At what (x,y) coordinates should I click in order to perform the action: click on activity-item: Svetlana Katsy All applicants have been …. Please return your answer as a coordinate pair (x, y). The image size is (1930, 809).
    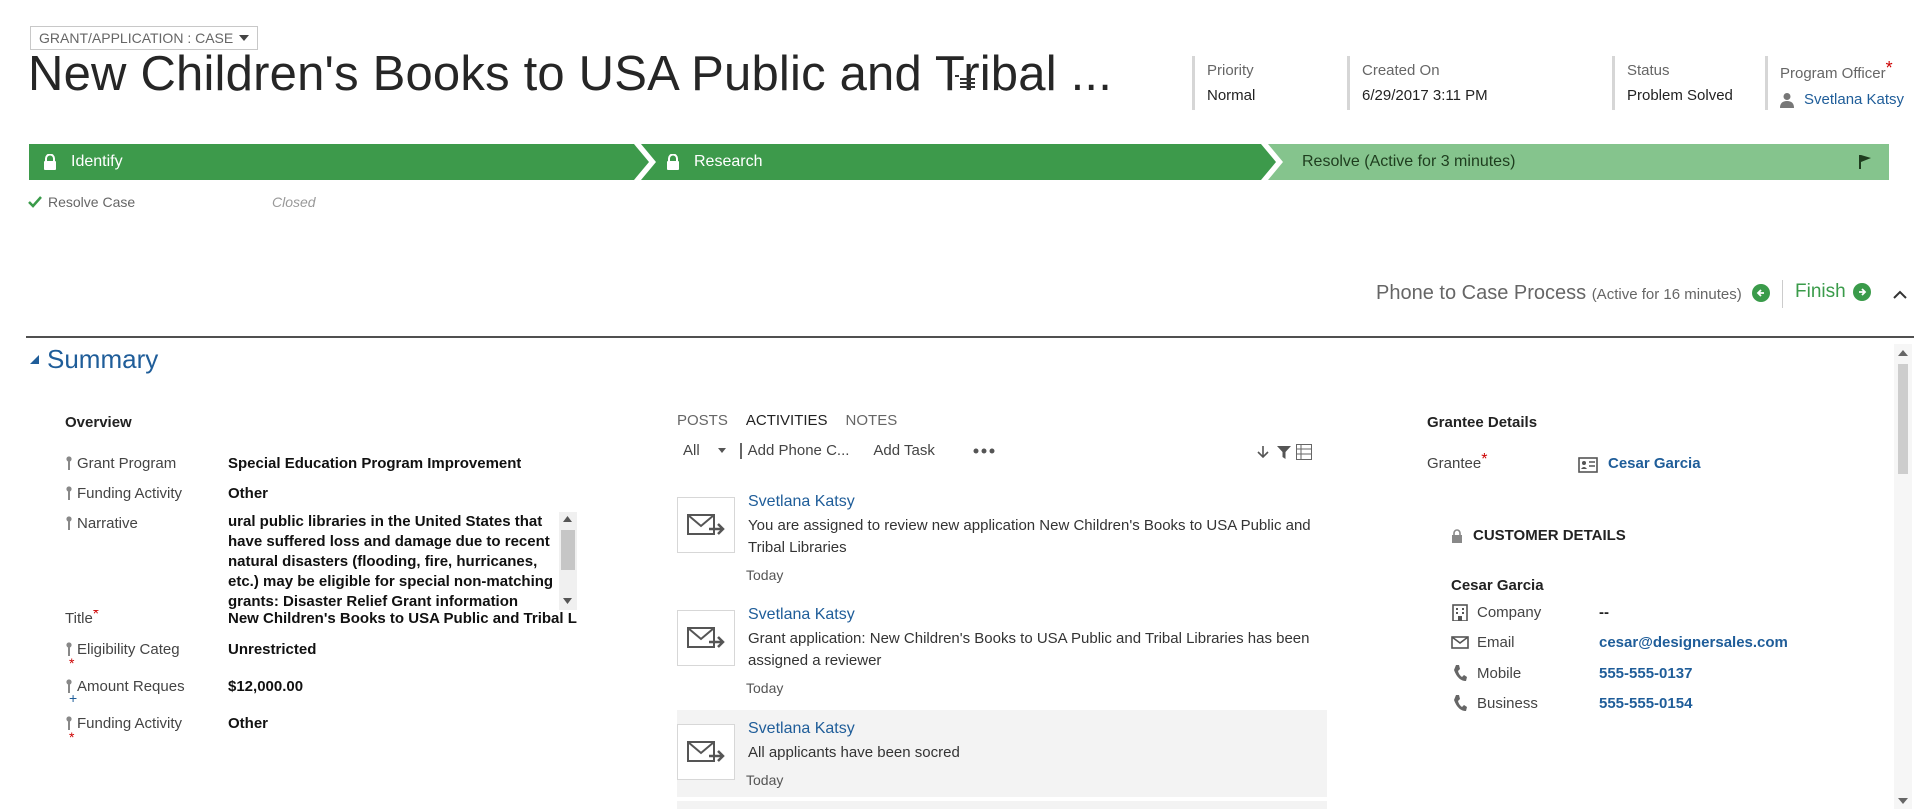
    Looking at the image, I should click on (1002, 753).